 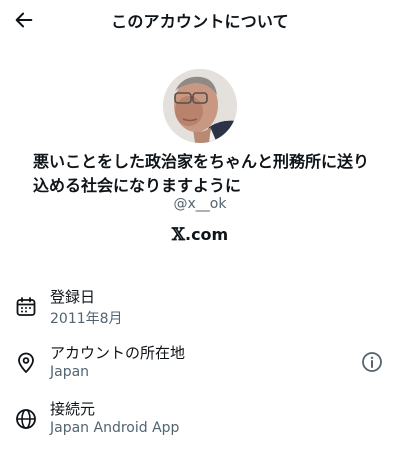 I want to click on joined-date-label: 登録日, so click(x=73, y=297).